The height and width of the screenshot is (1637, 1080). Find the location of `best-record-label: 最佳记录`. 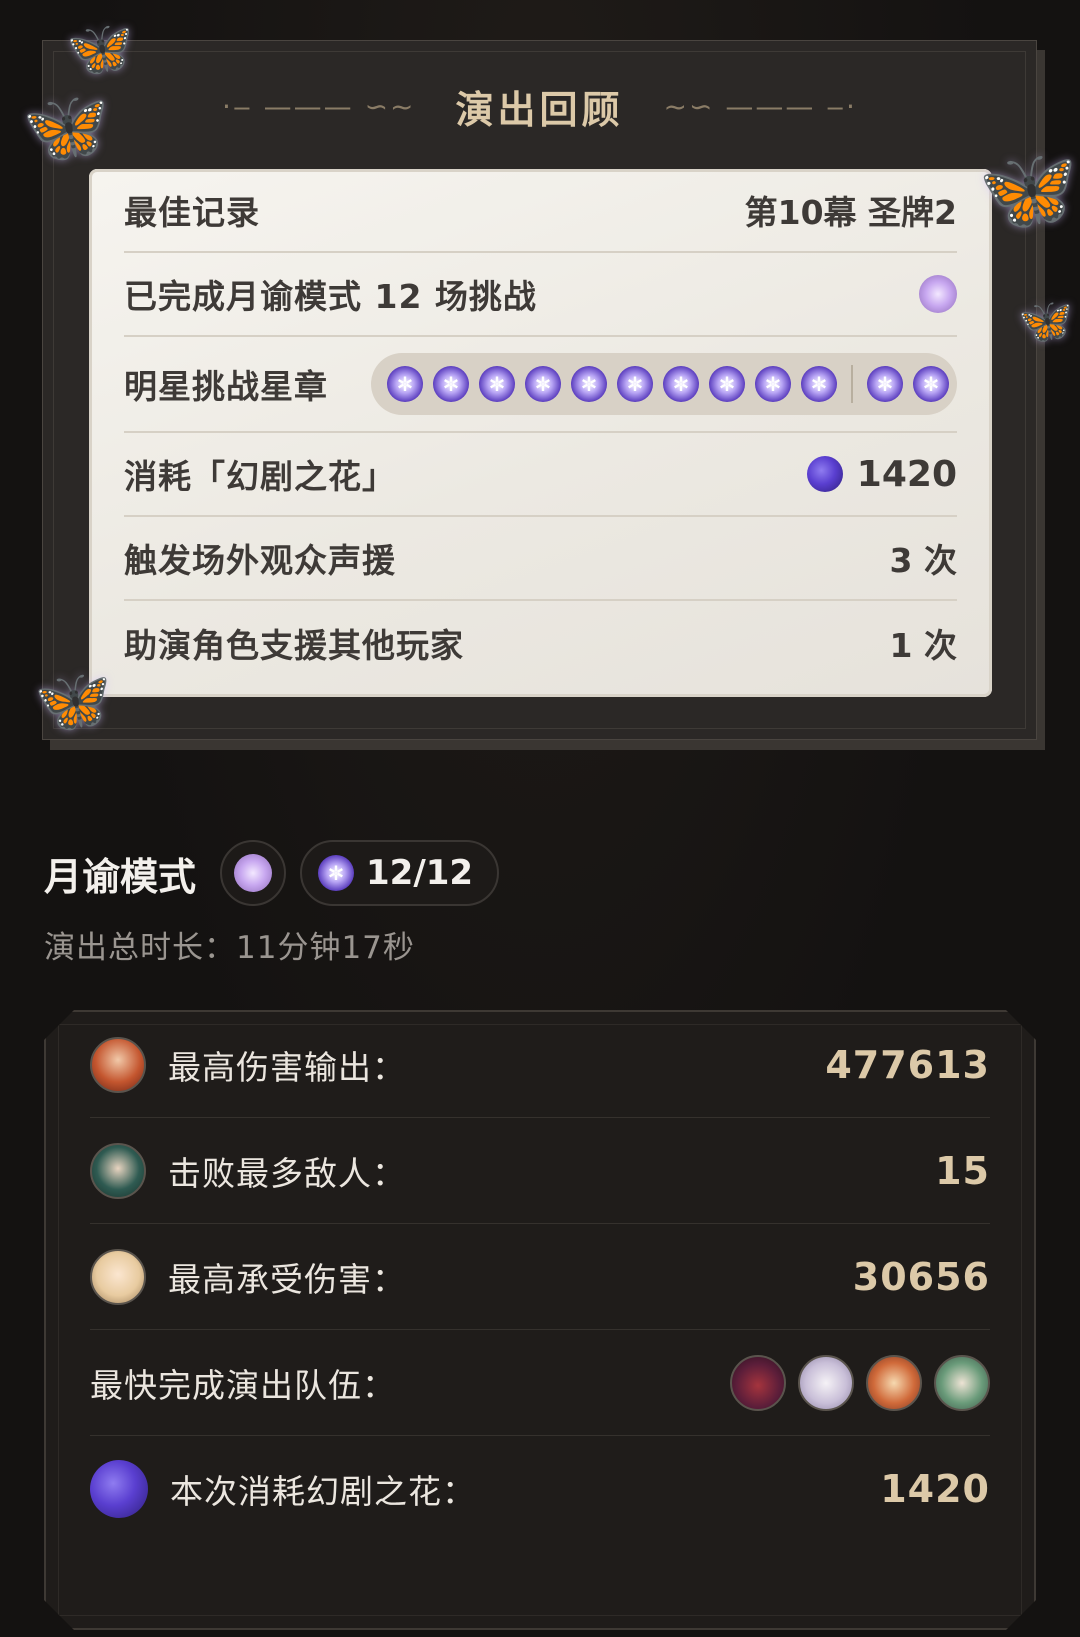

best-record-label: 最佳记录 is located at coordinates (192, 212).